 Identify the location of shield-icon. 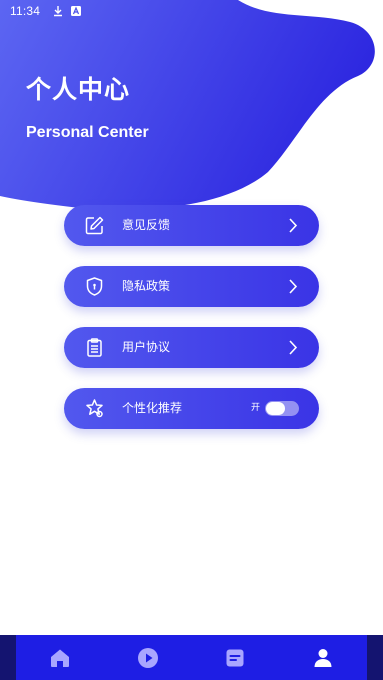
(94, 286).